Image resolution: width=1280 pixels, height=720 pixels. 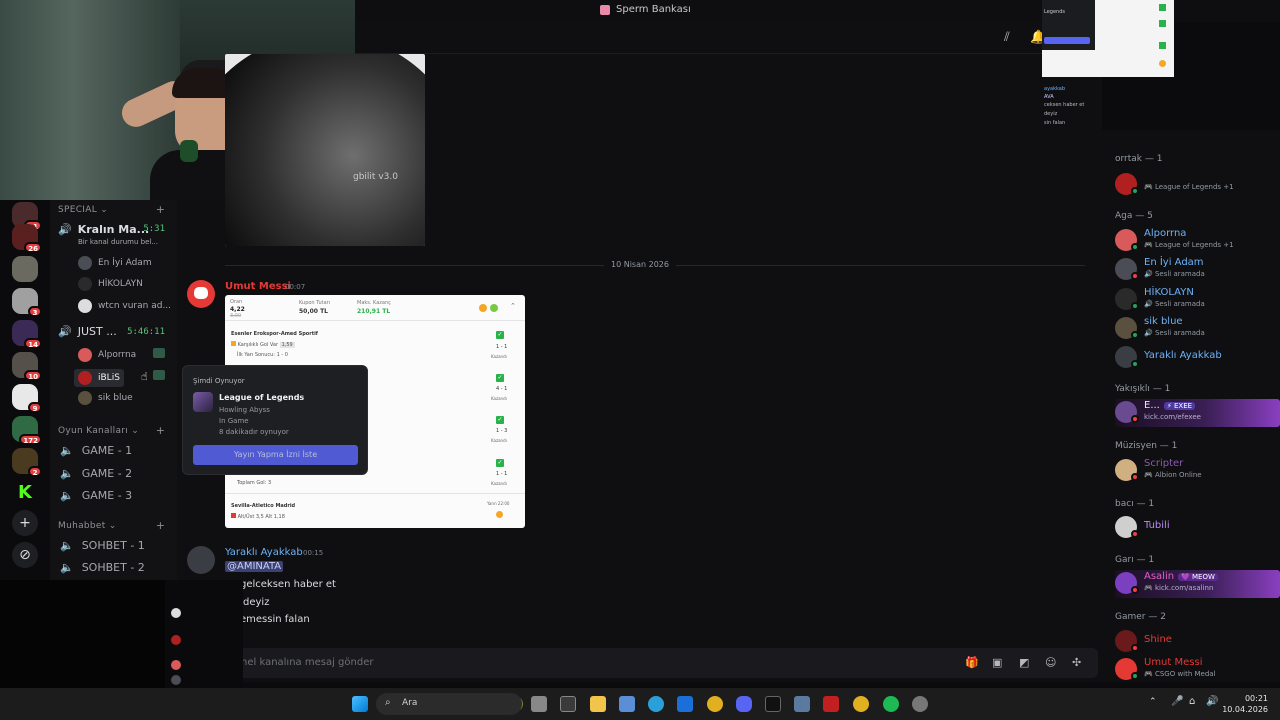 What do you see at coordinates (449, 704) in the screenshot?
I see `taskbar-search: ⌕ Ara` at bounding box center [449, 704].